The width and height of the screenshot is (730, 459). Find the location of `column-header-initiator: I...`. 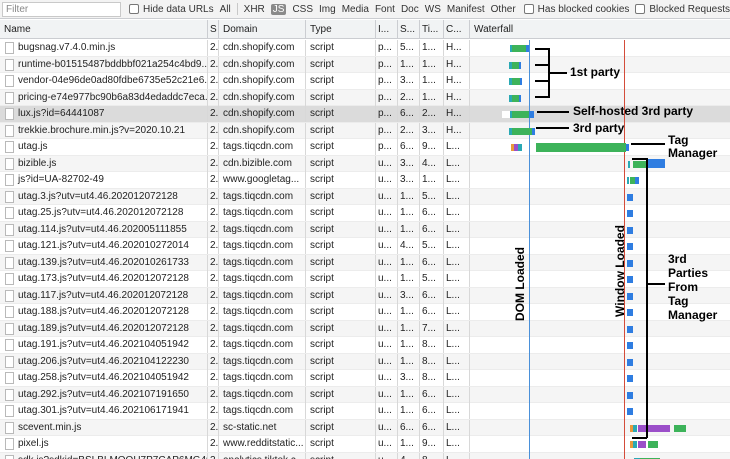

column-header-initiator: I... is located at coordinates (387, 29).